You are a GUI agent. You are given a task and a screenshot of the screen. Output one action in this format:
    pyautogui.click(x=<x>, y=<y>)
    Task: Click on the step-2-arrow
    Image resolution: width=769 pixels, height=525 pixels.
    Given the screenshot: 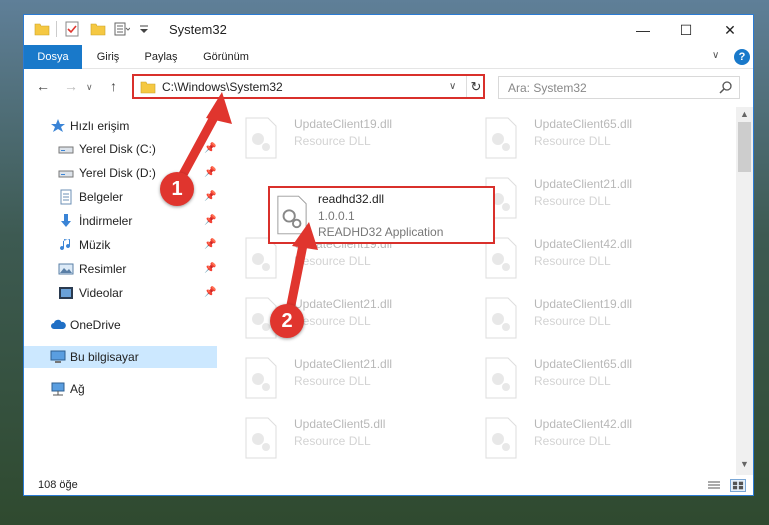 What is the action you would take?
    pyautogui.click(x=297, y=275)
    